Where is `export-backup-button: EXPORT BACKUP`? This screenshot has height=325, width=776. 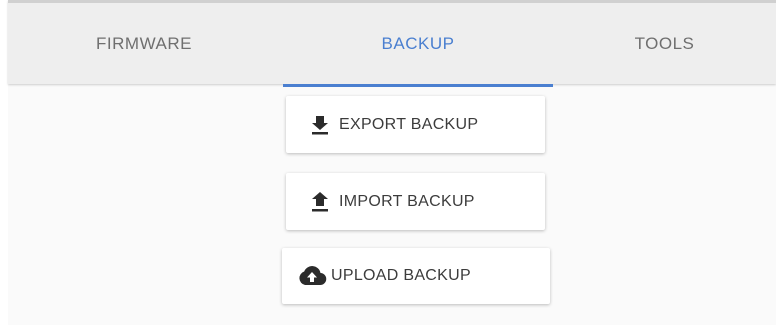
export-backup-button: EXPORT BACKUP is located at coordinates (415, 124).